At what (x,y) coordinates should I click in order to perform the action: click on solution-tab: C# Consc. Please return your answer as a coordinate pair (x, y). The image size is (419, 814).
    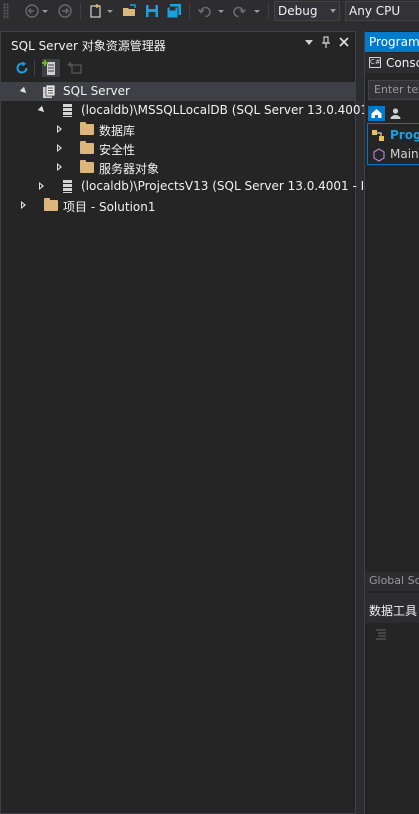
    Looking at the image, I should click on (392, 63).